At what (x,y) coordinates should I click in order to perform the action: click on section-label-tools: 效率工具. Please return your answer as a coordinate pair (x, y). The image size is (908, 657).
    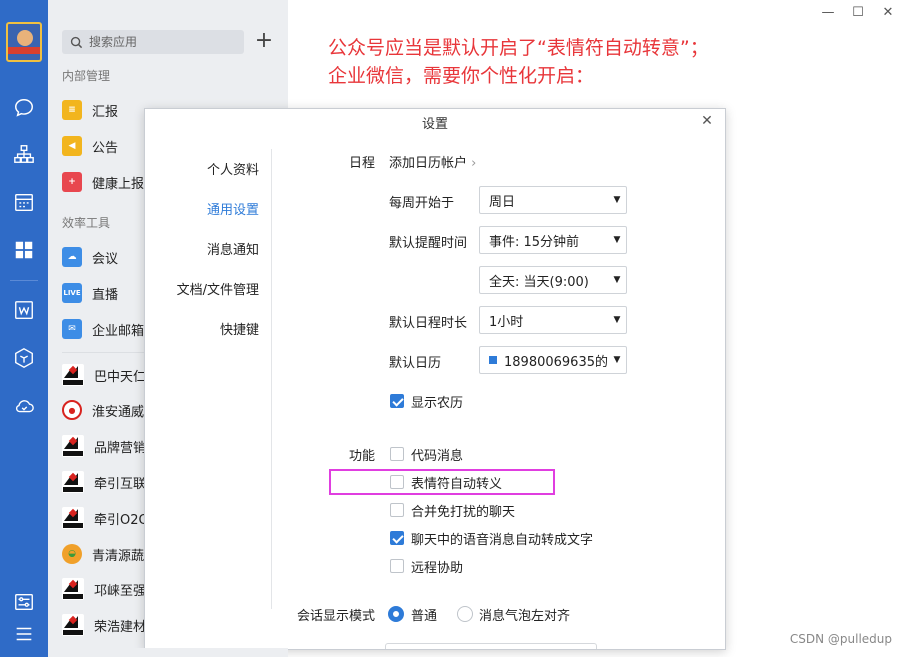
    Looking at the image, I should click on (86, 223).